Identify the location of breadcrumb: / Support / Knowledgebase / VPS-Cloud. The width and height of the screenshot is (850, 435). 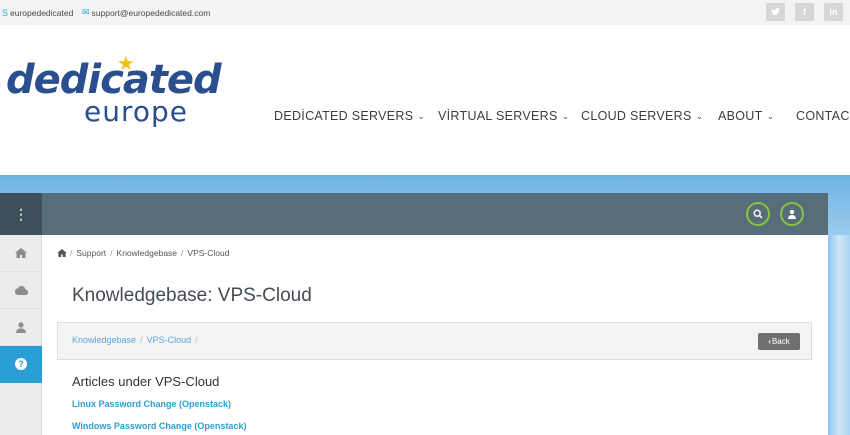
(145, 253).